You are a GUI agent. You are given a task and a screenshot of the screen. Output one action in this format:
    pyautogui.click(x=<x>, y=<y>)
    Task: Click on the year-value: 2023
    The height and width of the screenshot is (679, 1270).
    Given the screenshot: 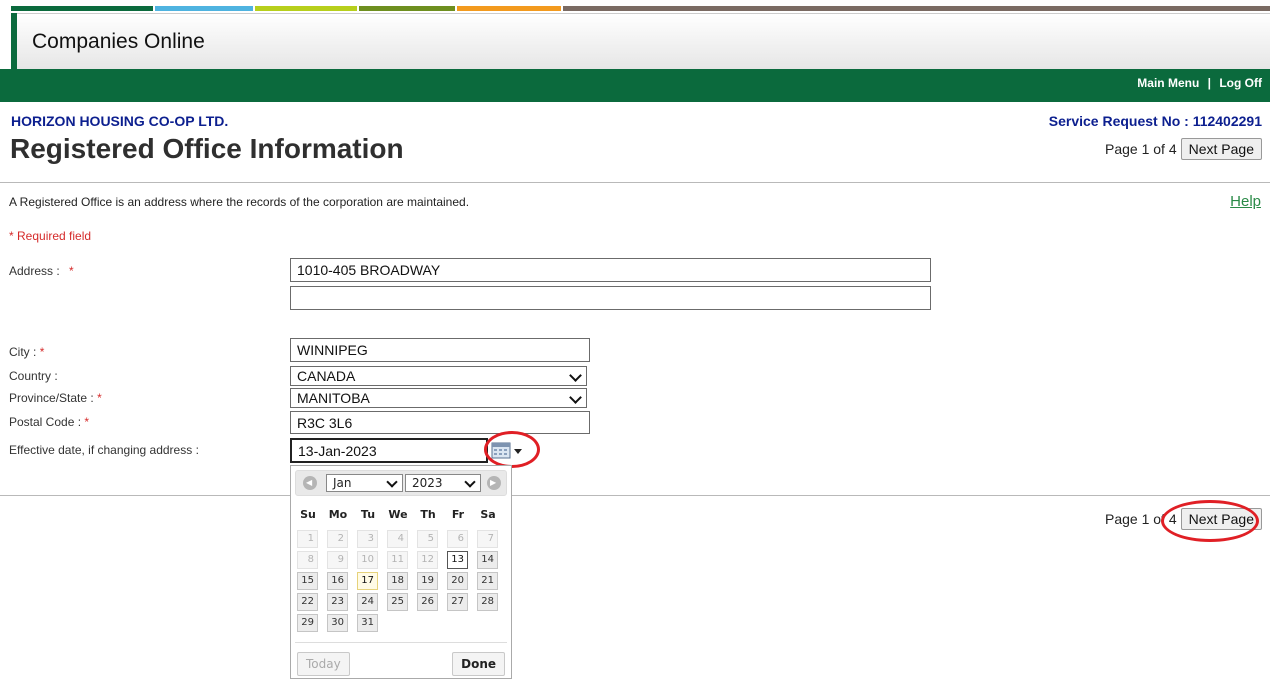 What is the action you would take?
    pyautogui.click(x=427, y=483)
    